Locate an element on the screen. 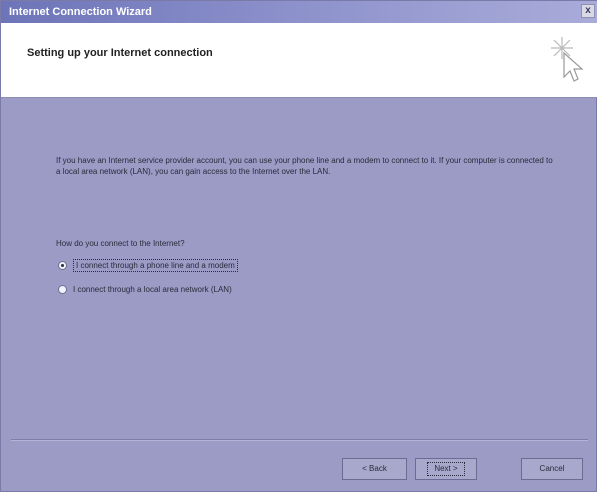 The width and height of the screenshot is (597, 492). window-title: Internet Connection Wizard is located at coordinates (80, 12).